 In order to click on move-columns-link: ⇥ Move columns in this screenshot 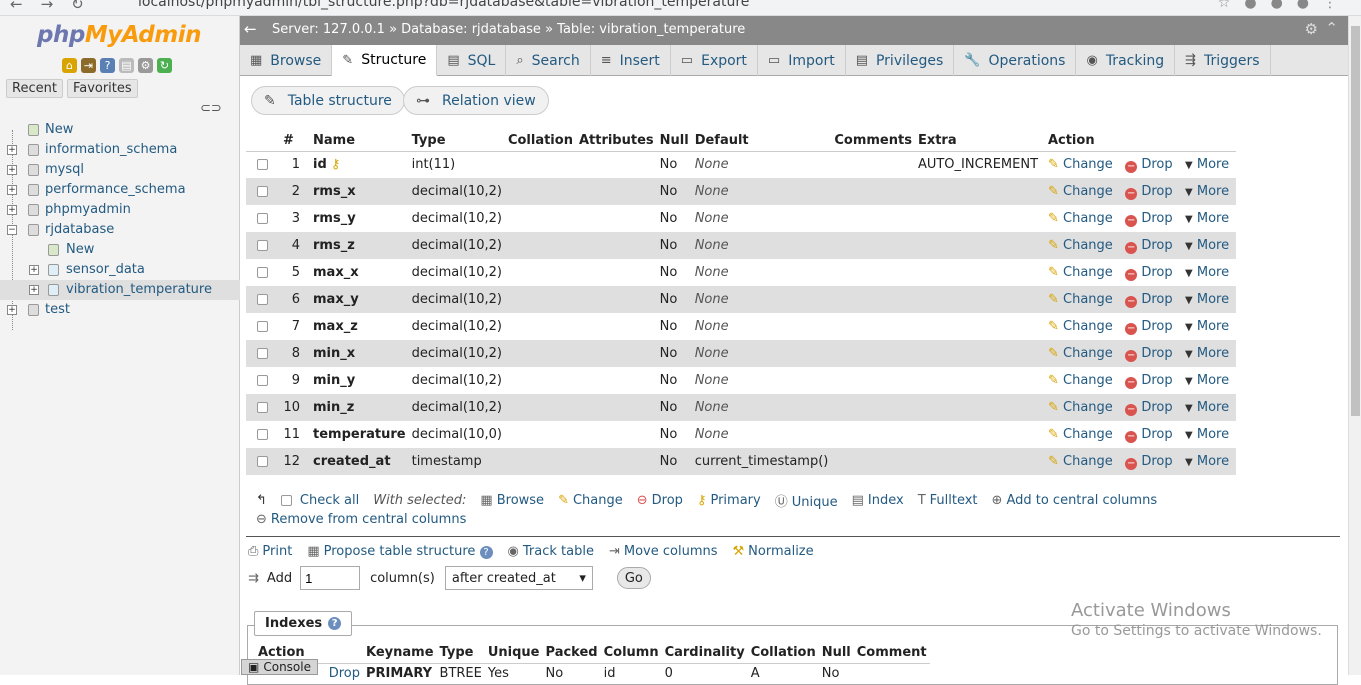, I will do `click(663, 551)`.